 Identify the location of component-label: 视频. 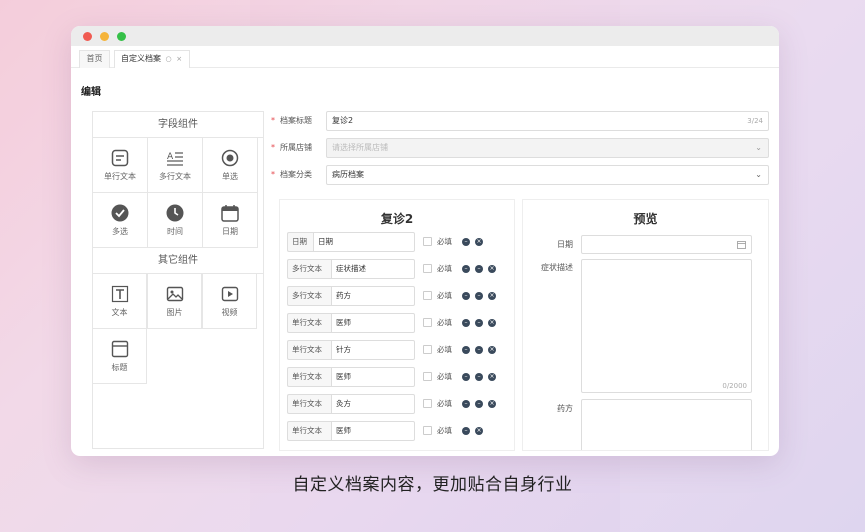
(229, 312).